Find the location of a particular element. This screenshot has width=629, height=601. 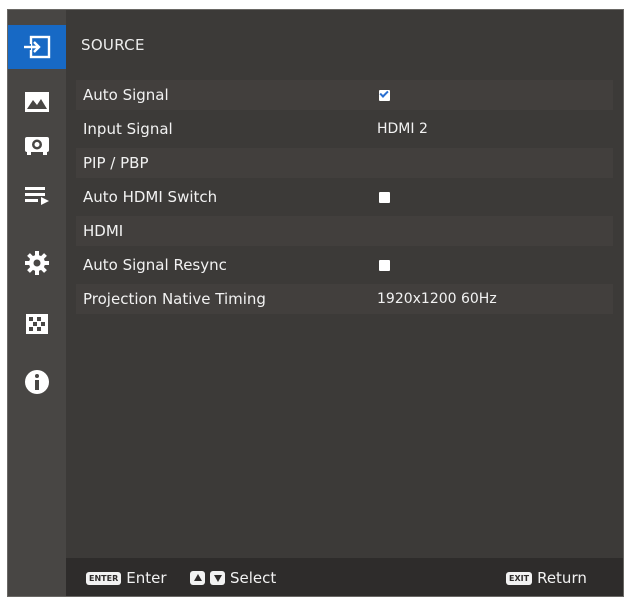

footer-enter-hint: ENTER Enter is located at coordinates (126, 578).